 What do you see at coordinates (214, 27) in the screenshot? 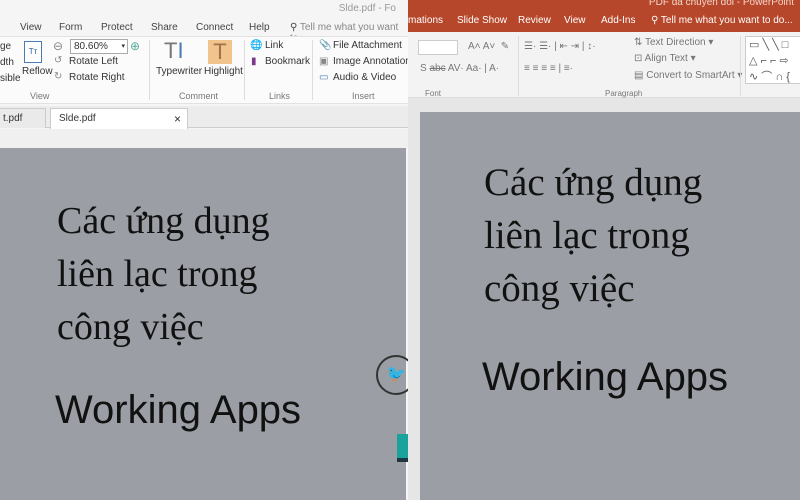
I see `menu-connect: Connect` at bounding box center [214, 27].